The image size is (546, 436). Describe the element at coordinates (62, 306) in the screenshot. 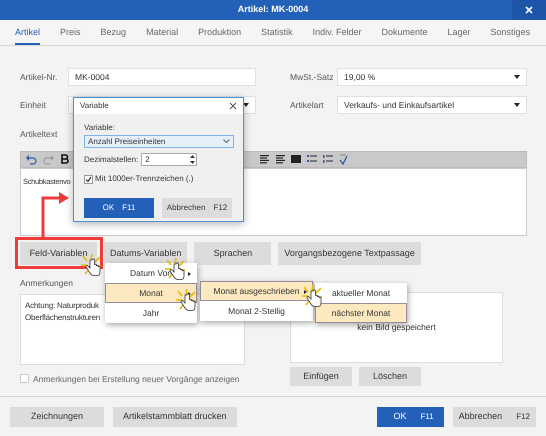

I see `notes-line: Achtung: Naturproduk` at that location.